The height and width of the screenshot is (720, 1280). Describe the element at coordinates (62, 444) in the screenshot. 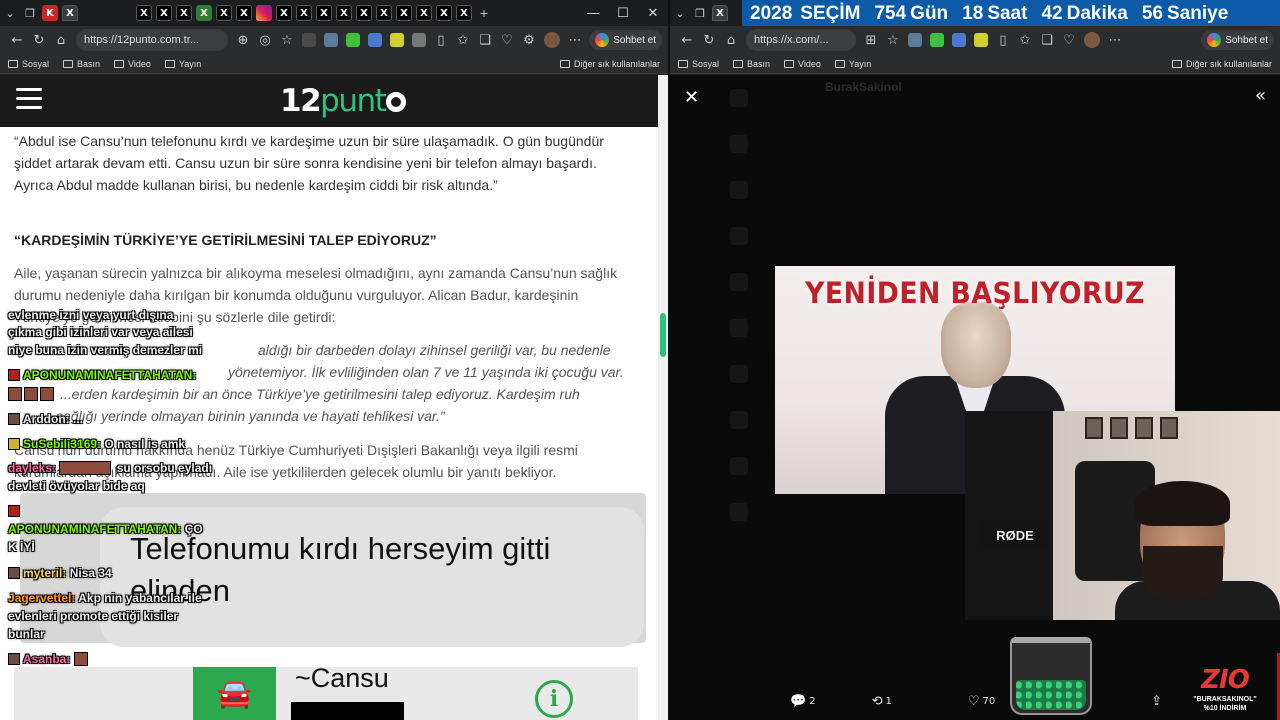

I see `chat-username: SuSebili3169:` at that location.